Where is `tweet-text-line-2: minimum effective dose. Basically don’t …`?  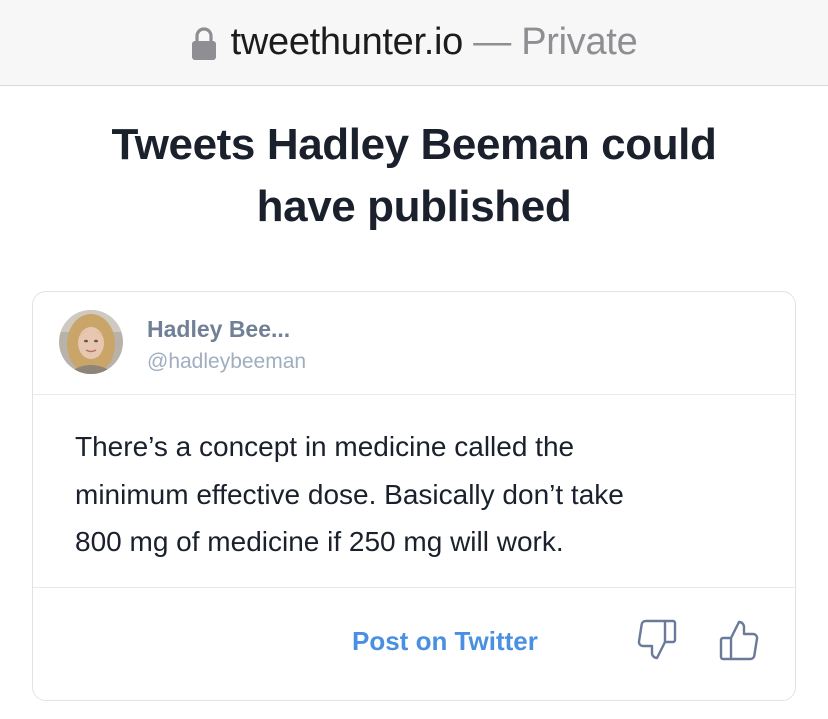
tweet-text-line-2: minimum effective dose. Basically don’t … is located at coordinates (349, 494).